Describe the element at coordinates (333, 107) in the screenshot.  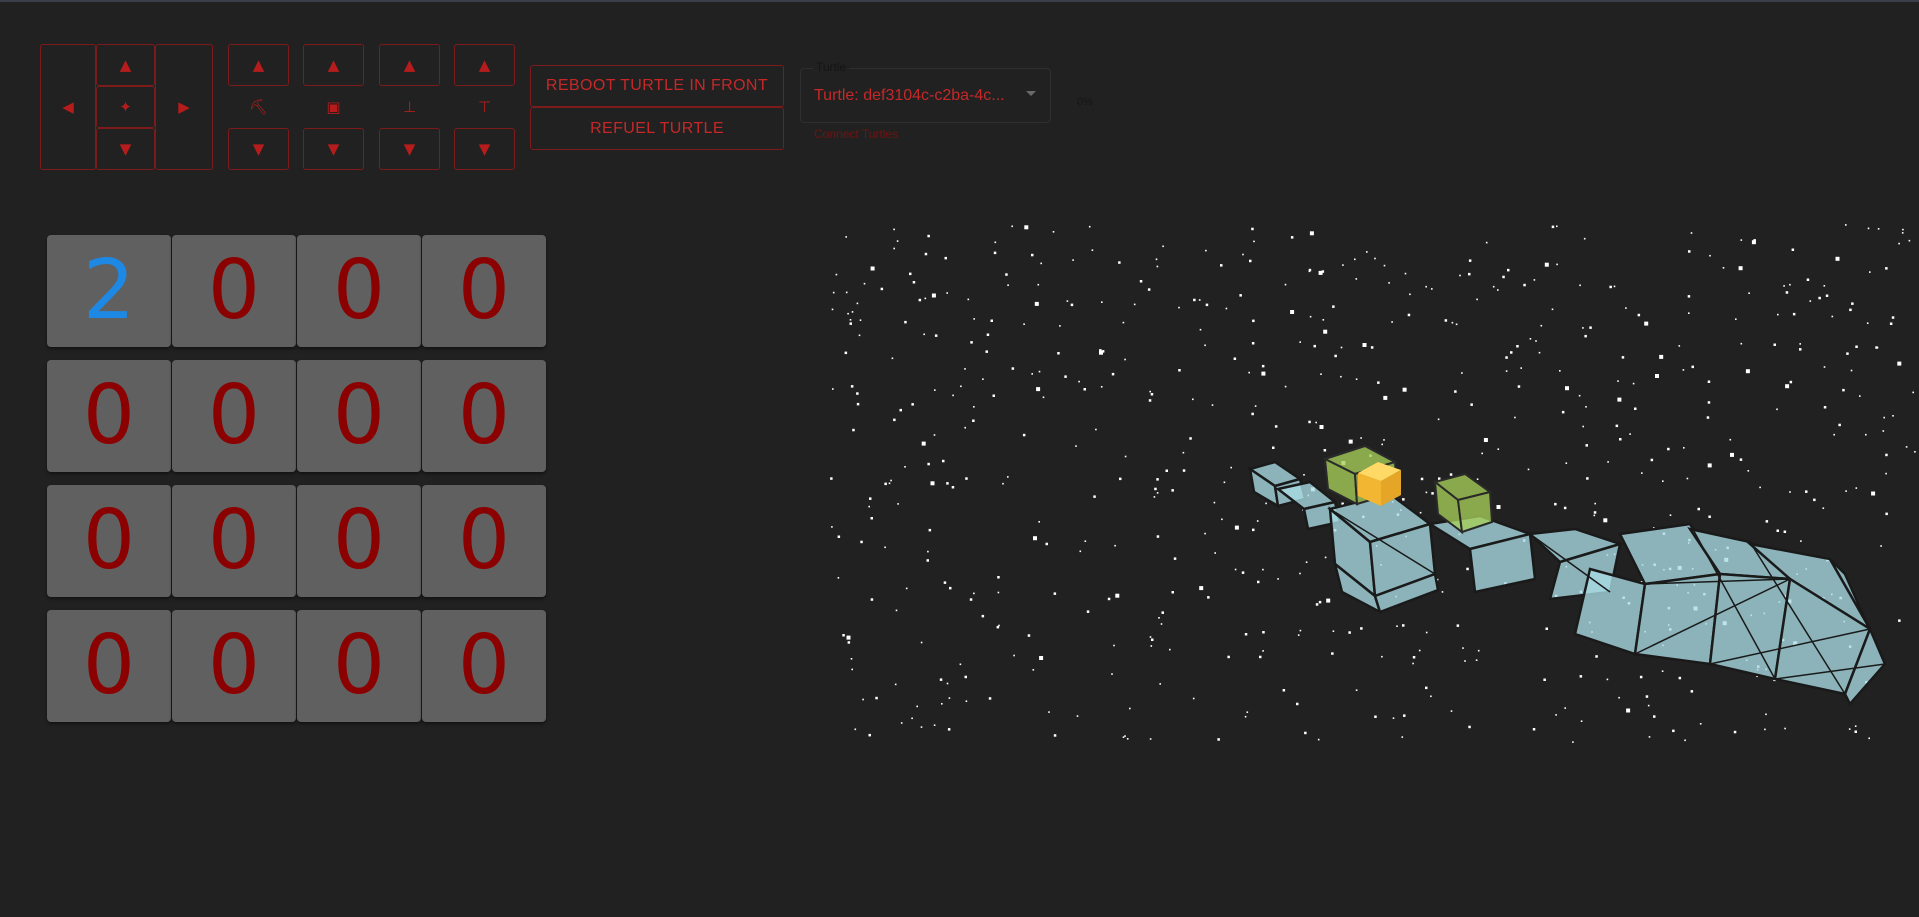
I see `place-button: ▣` at that location.